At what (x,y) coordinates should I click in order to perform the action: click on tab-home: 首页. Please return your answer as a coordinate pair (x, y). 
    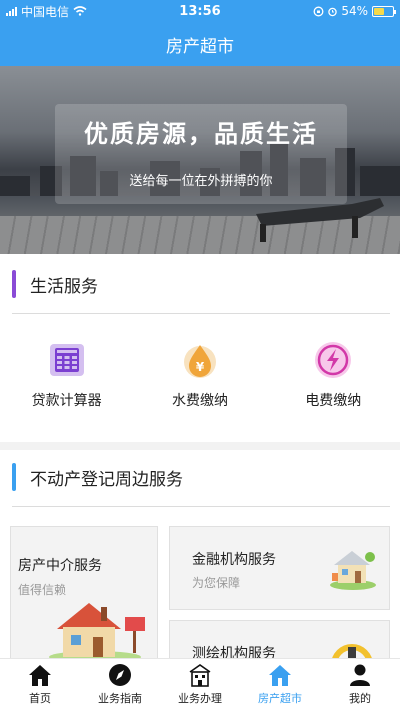
    Looking at the image, I should click on (40, 684).